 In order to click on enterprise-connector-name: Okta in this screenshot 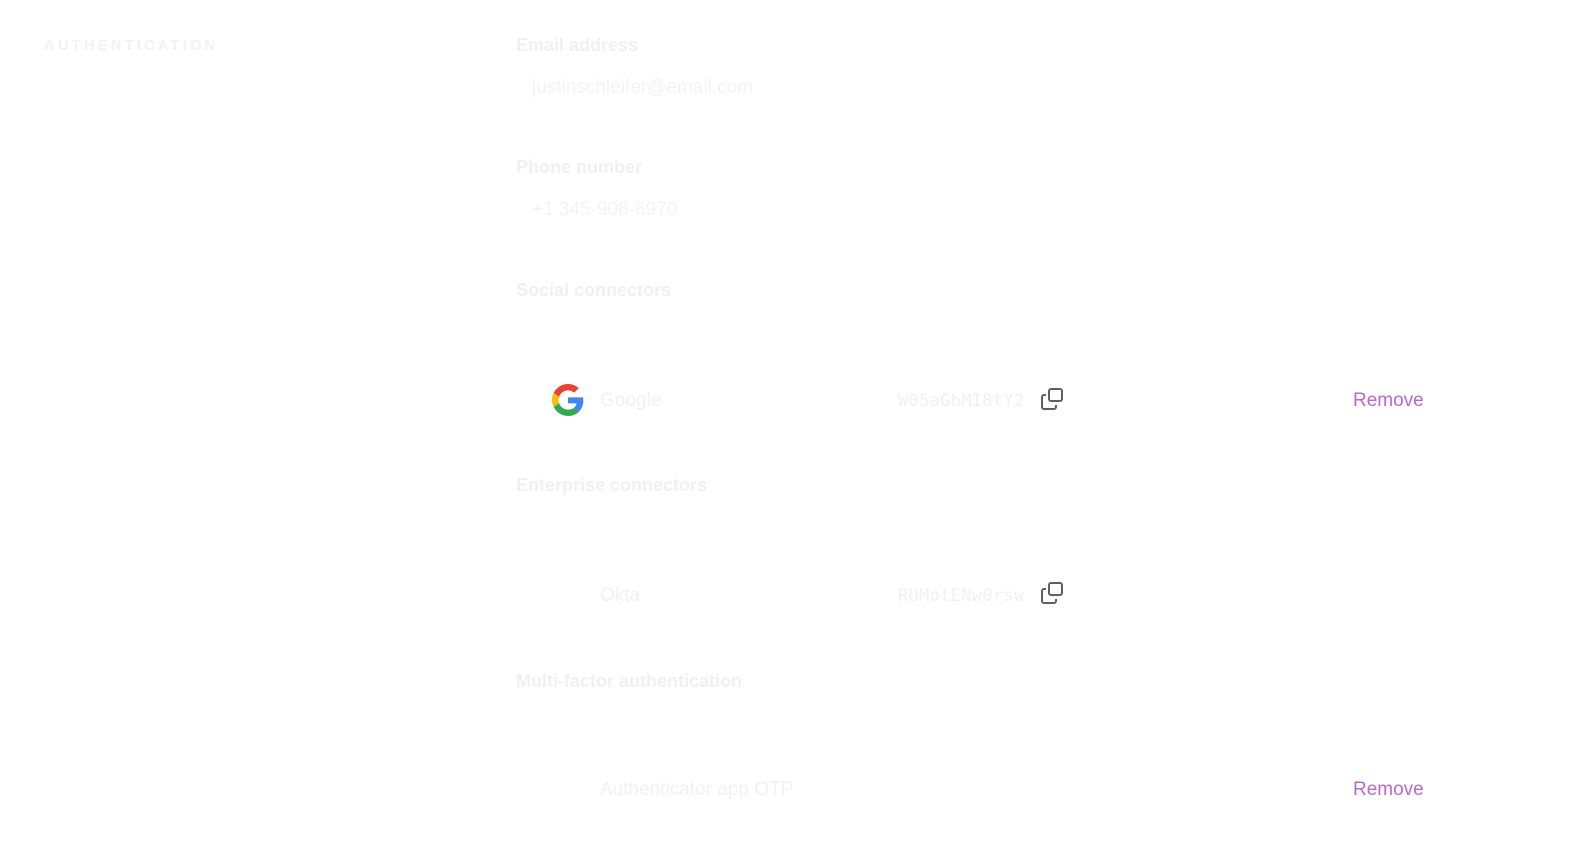, I will do `click(620, 595)`.